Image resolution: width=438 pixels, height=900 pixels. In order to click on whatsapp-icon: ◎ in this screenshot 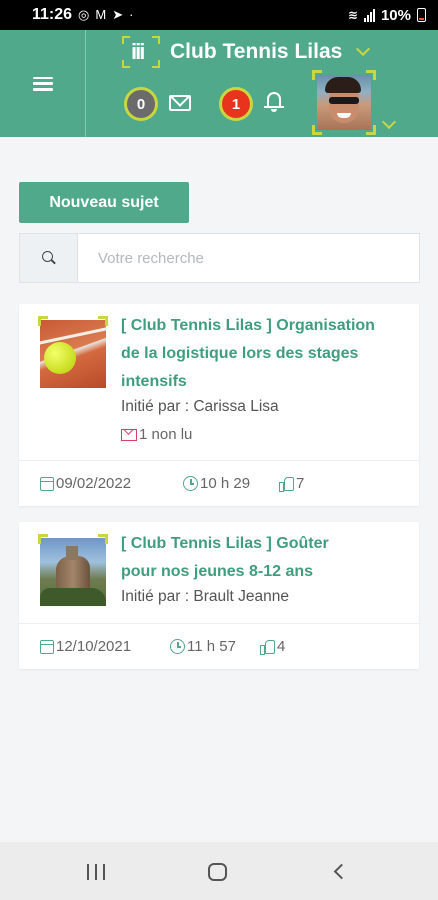, I will do `click(84, 14)`.